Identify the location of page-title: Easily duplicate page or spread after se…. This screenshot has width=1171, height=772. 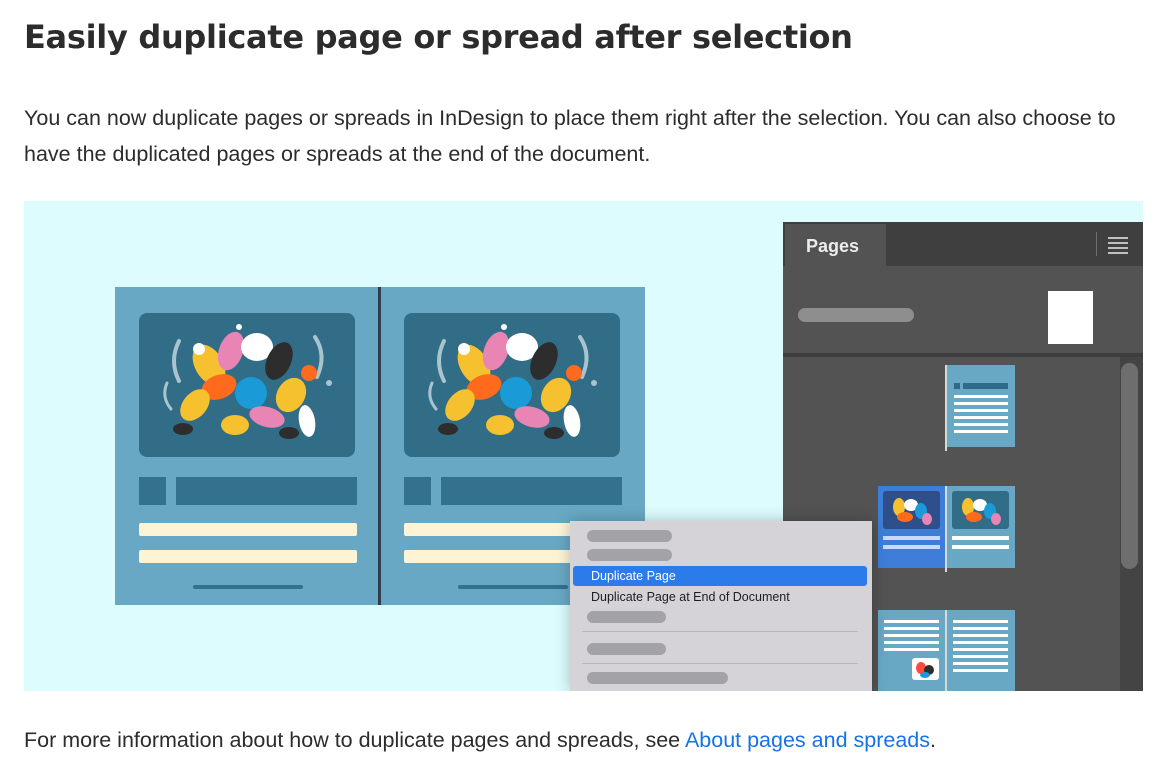
(438, 37).